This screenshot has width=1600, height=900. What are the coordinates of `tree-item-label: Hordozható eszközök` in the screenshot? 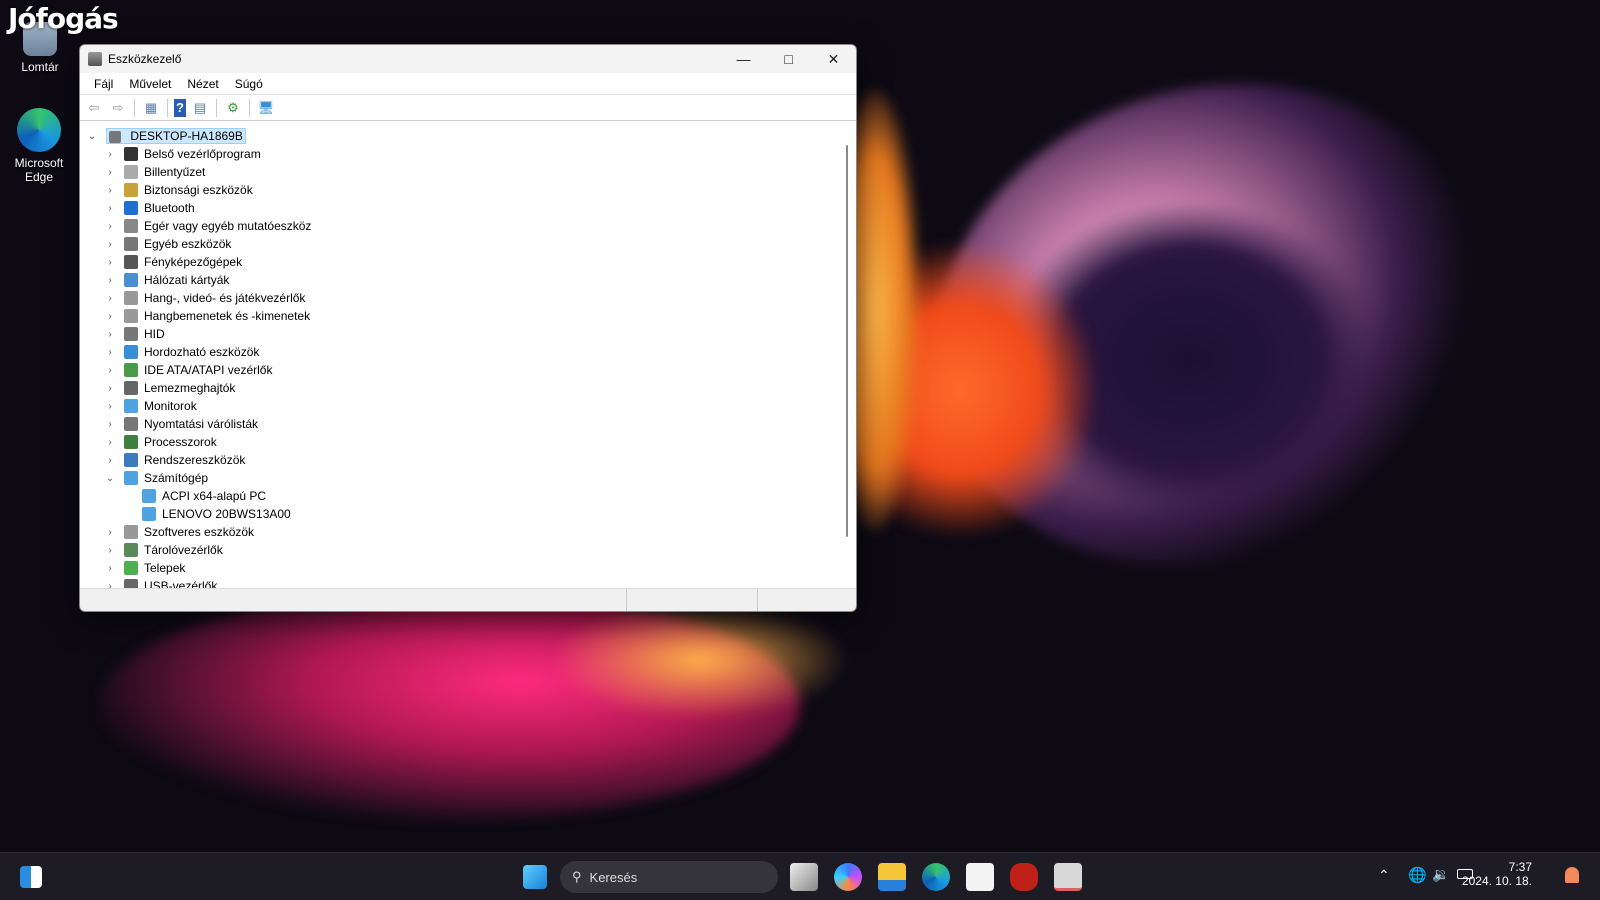 It's located at (202, 352).